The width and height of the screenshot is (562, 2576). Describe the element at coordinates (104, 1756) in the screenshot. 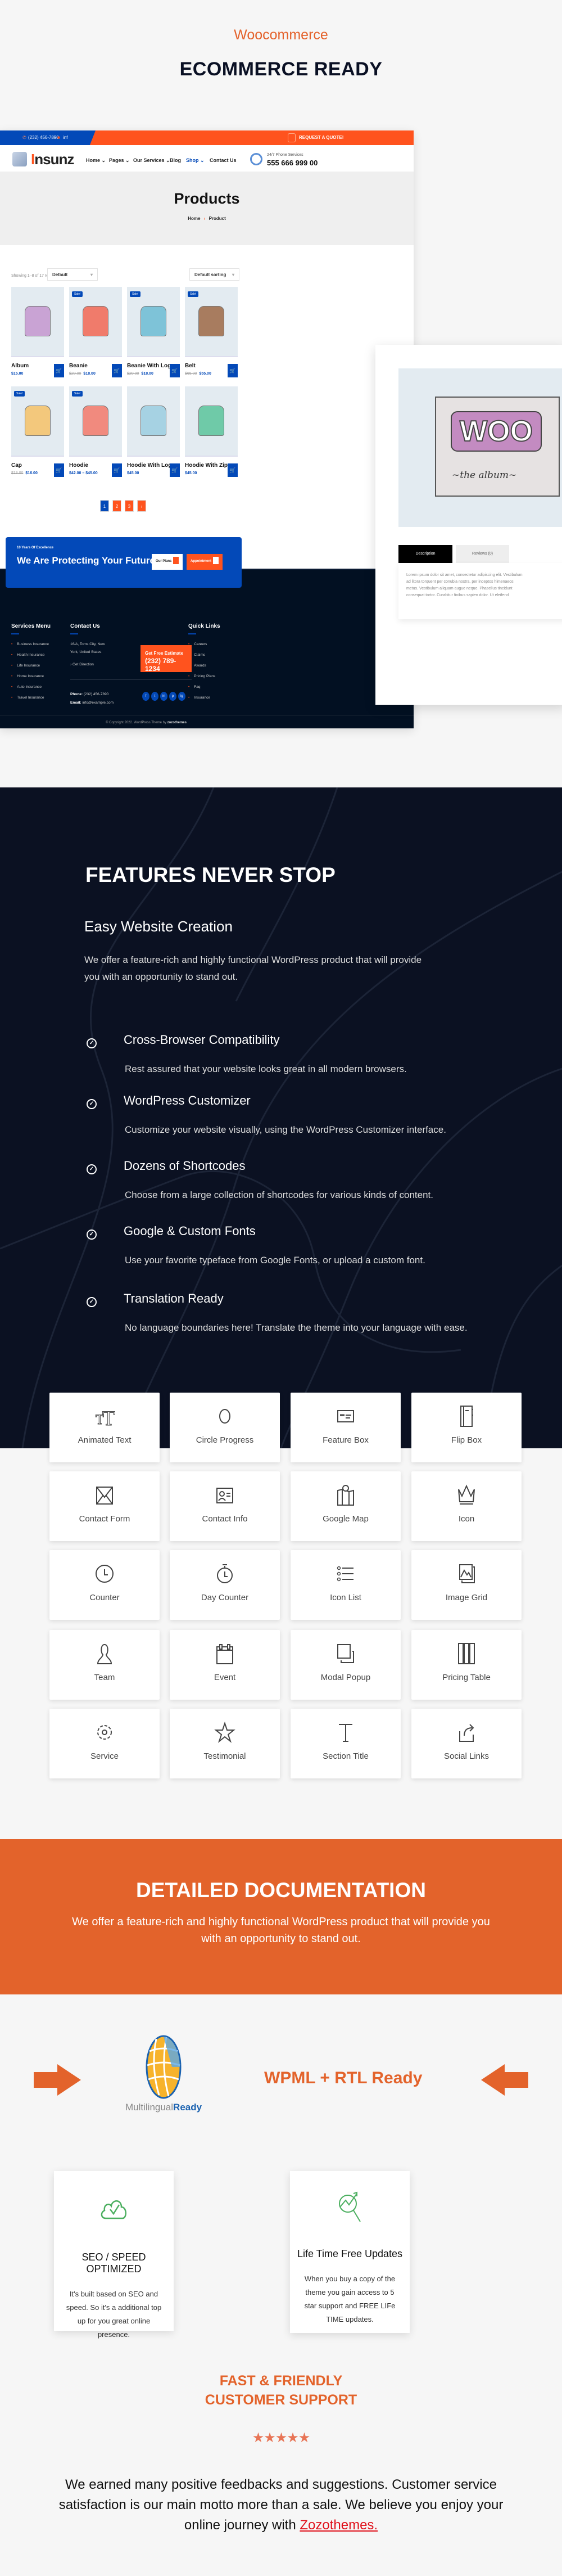

I see `widget-label: Service` at that location.